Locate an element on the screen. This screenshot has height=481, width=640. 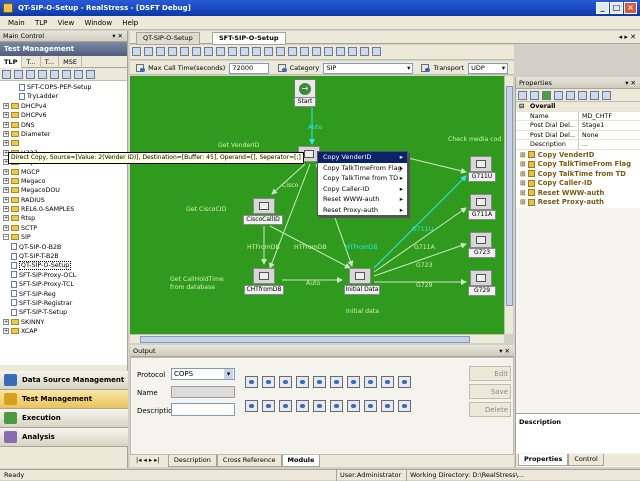
doc-tab-nav: ◂ ▸ ✕ is located at coordinates (577, 37).